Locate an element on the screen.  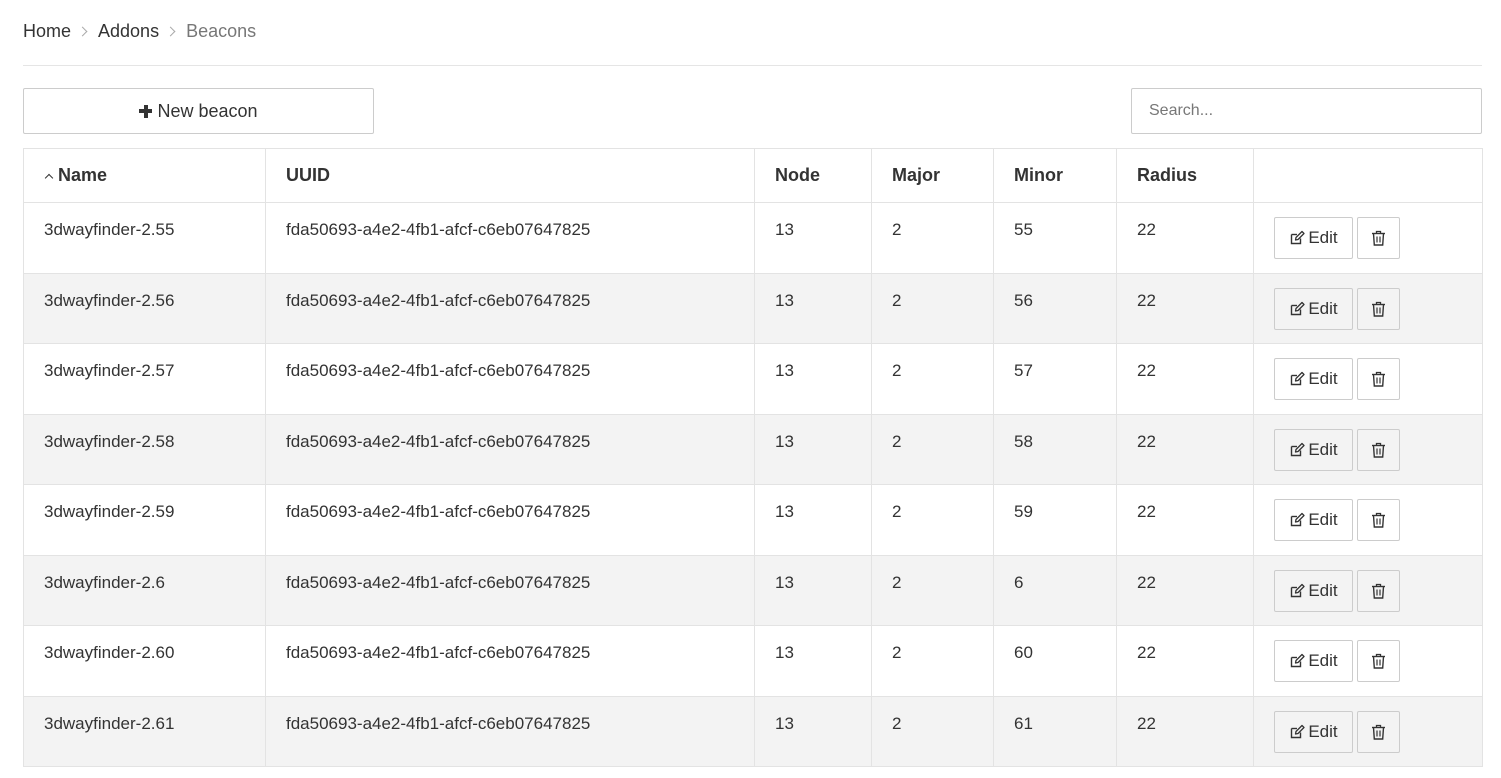
cell-name: 3dwayfinder-2.59 is located at coordinates (144, 520).